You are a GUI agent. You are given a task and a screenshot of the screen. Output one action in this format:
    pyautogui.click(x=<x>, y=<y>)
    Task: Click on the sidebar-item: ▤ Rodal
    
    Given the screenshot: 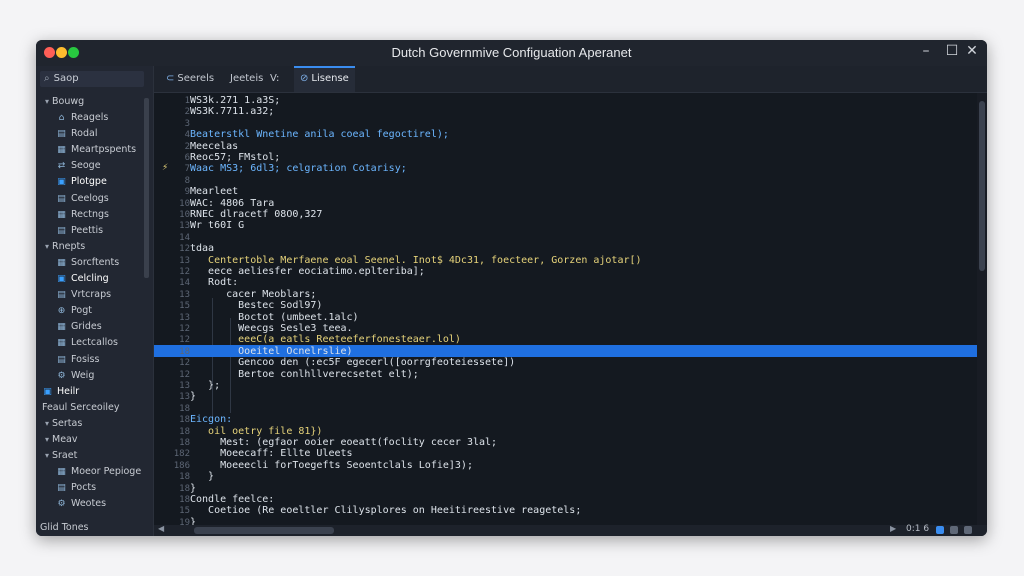 What is the action you would take?
    pyautogui.click(x=94, y=134)
    